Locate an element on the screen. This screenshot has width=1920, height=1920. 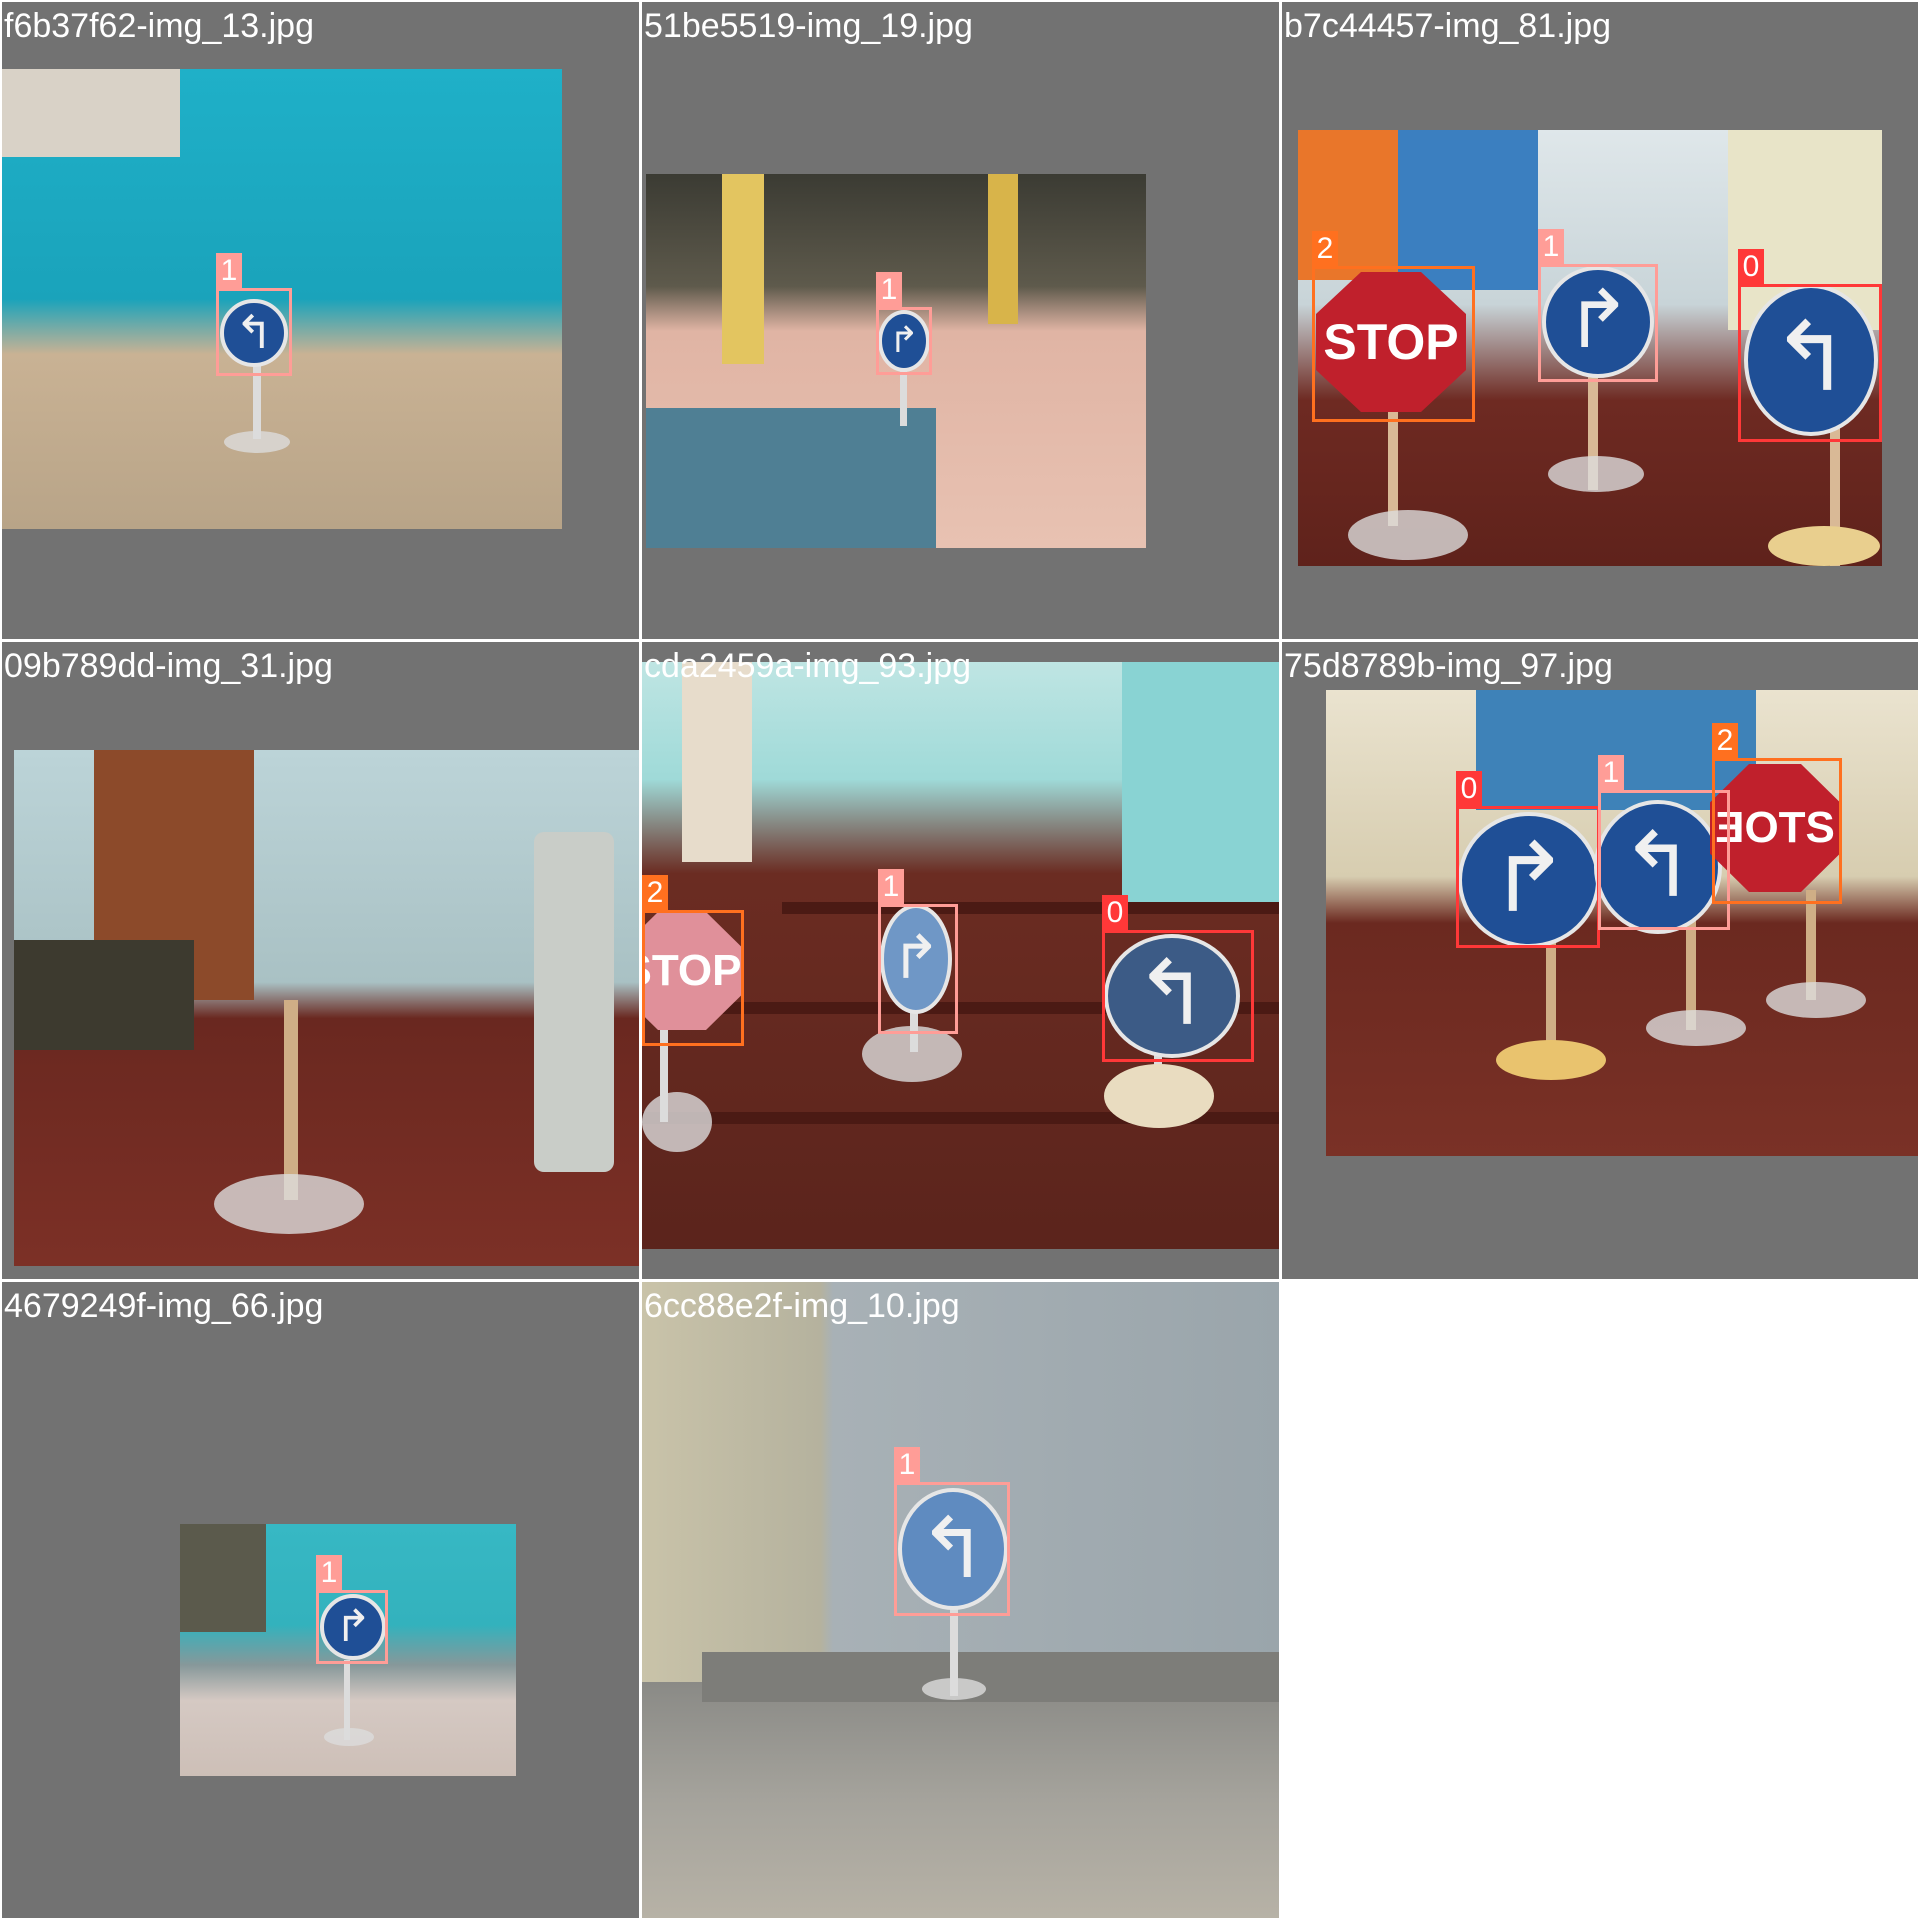
wall-panel is located at coordinates (91, 113).